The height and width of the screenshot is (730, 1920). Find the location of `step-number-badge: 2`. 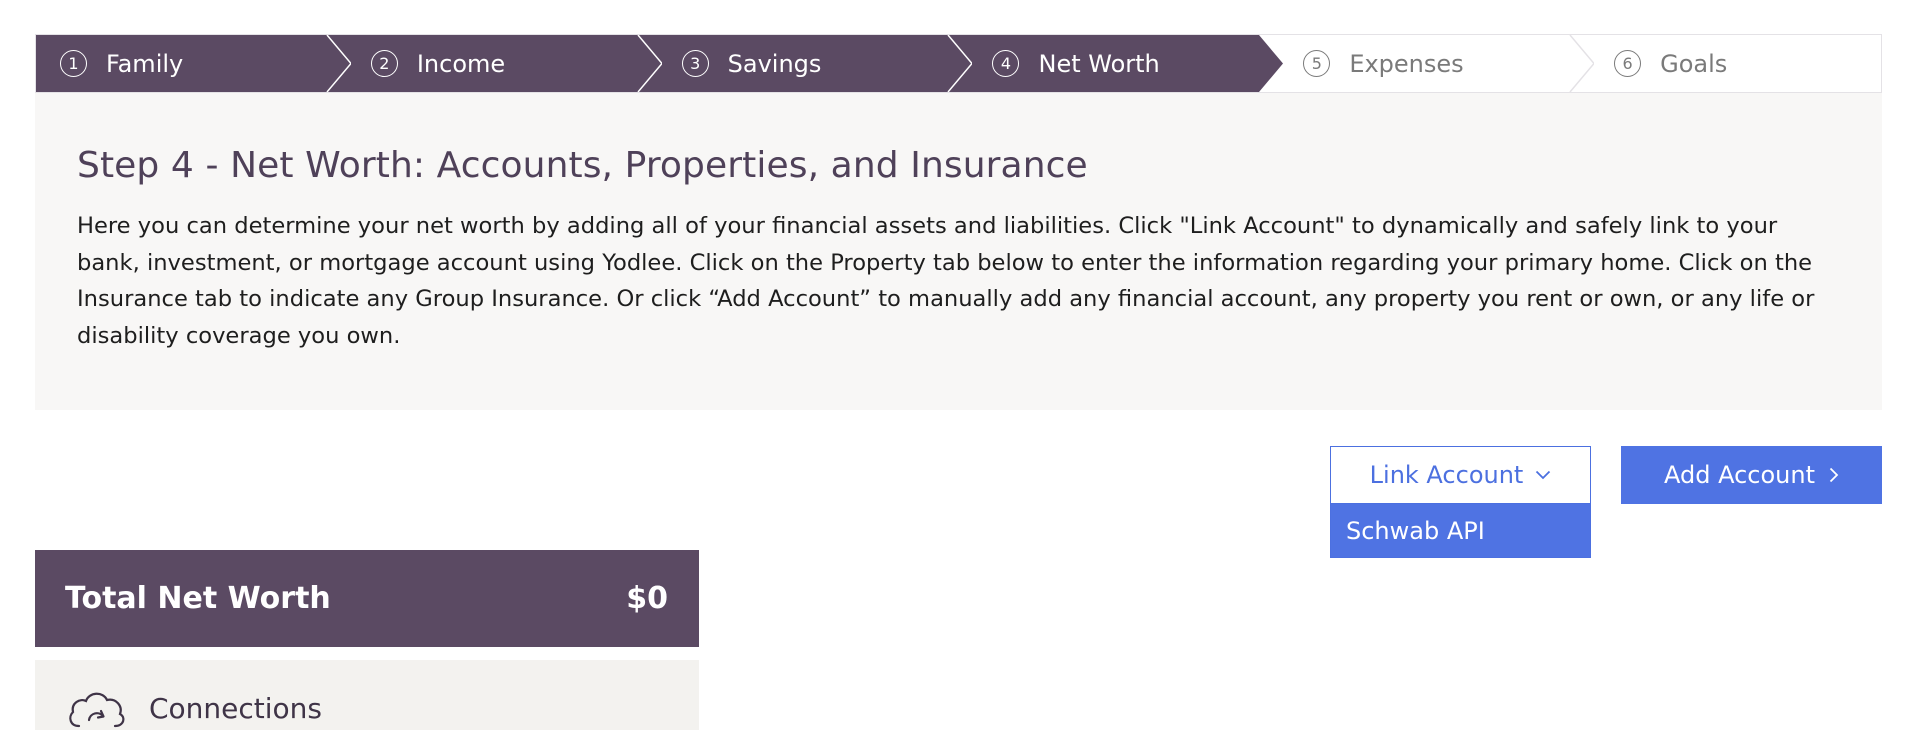

step-number-badge: 2 is located at coordinates (384, 63).